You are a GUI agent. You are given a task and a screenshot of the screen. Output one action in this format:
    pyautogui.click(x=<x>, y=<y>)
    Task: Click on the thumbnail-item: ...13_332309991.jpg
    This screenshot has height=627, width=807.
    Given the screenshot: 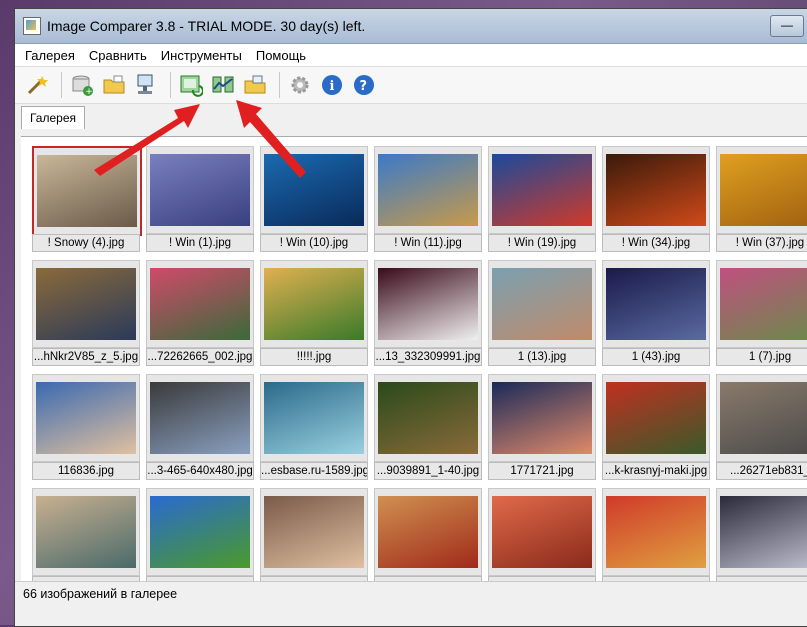 What is the action you would take?
    pyautogui.click(x=427, y=313)
    